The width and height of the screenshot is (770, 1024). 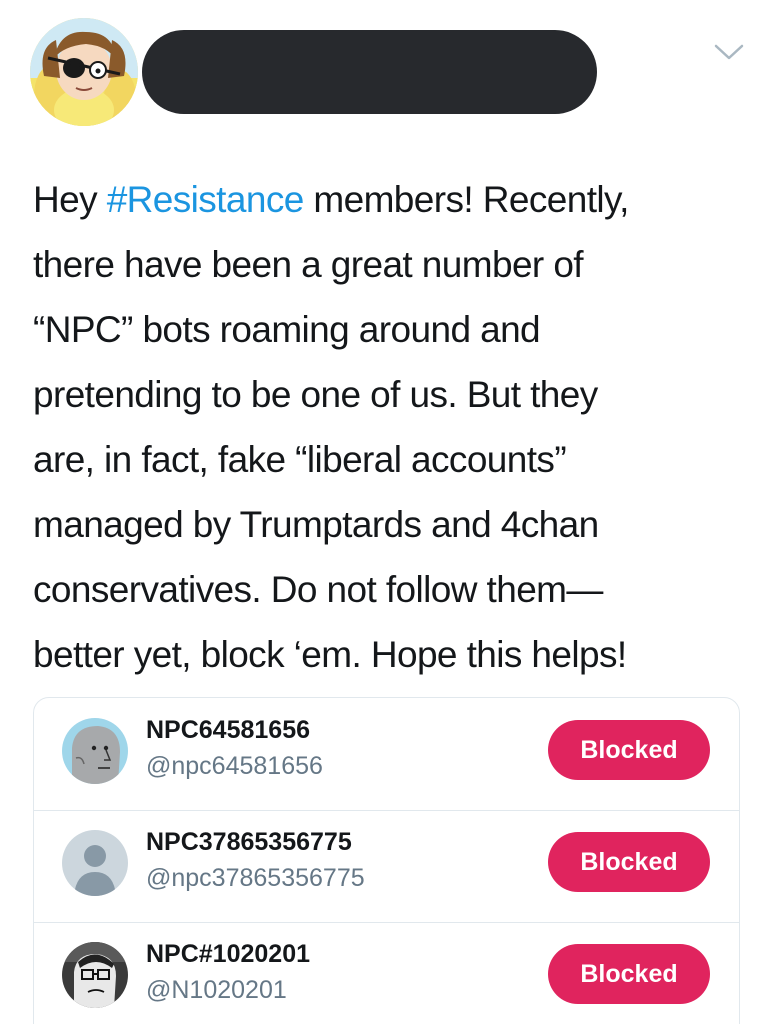 What do you see at coordinates (386, 973) in the screenshot?
I see `blocked-user-row: NPC#1020201 @N1020201 Blocked` at bounding box center [386, 973].